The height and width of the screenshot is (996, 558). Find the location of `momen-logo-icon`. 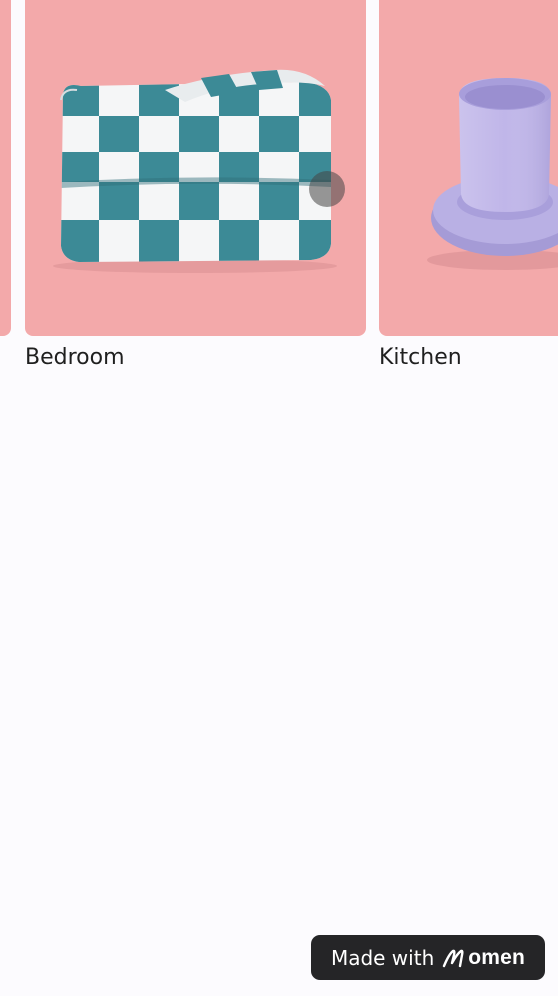

momen-logo-icon is located at coordinates (453, 958).